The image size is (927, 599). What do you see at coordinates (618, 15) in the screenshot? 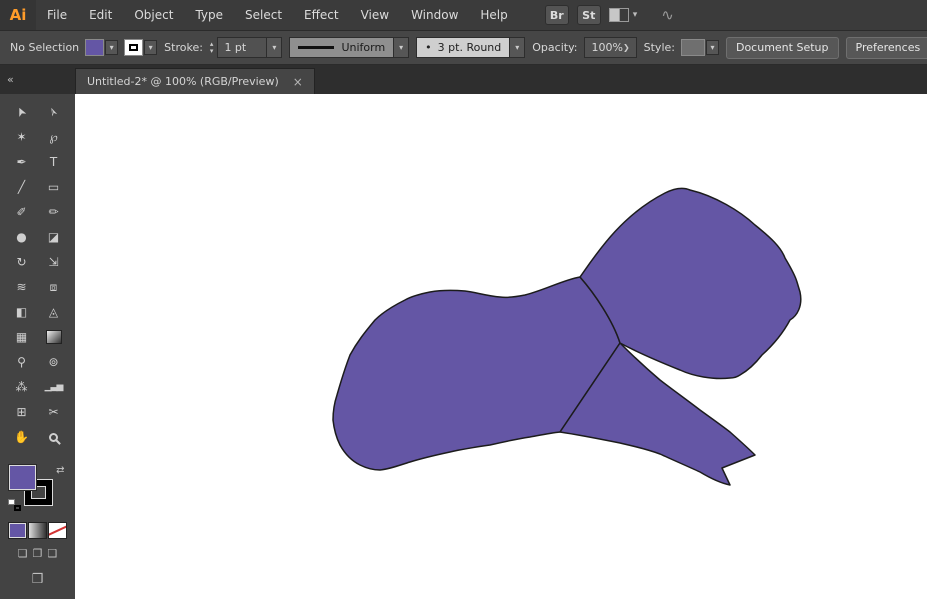
I see `arrange-documents-icon` at bounding box center [618, 15].